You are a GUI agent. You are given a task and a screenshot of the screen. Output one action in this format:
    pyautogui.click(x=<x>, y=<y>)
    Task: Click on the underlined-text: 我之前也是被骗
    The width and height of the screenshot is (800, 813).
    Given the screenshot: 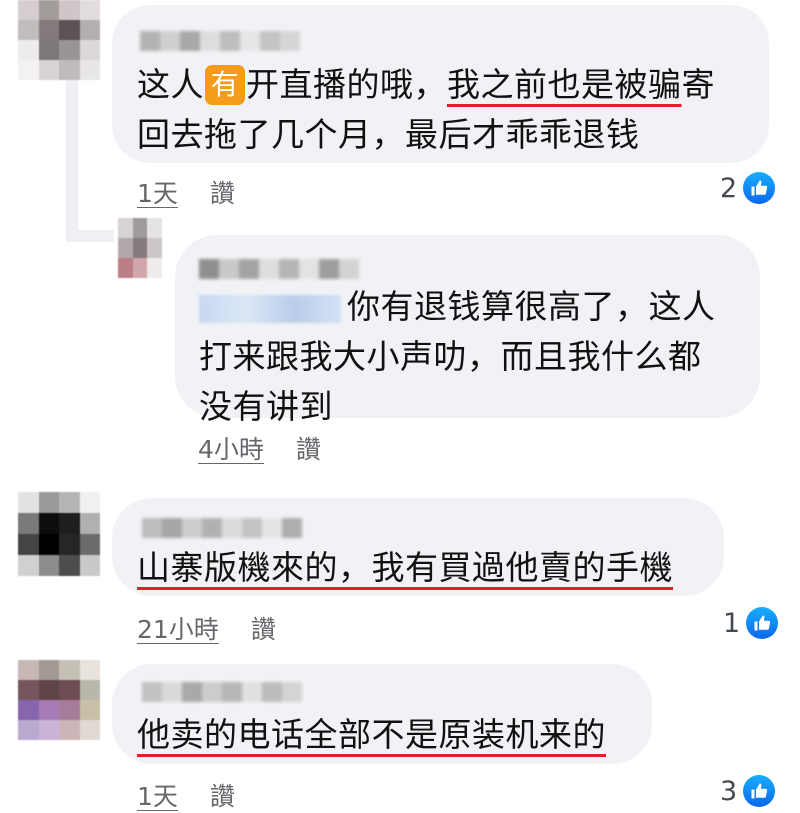 What is the action you would take?
    pyautogui.click(x=564, y=84)
    